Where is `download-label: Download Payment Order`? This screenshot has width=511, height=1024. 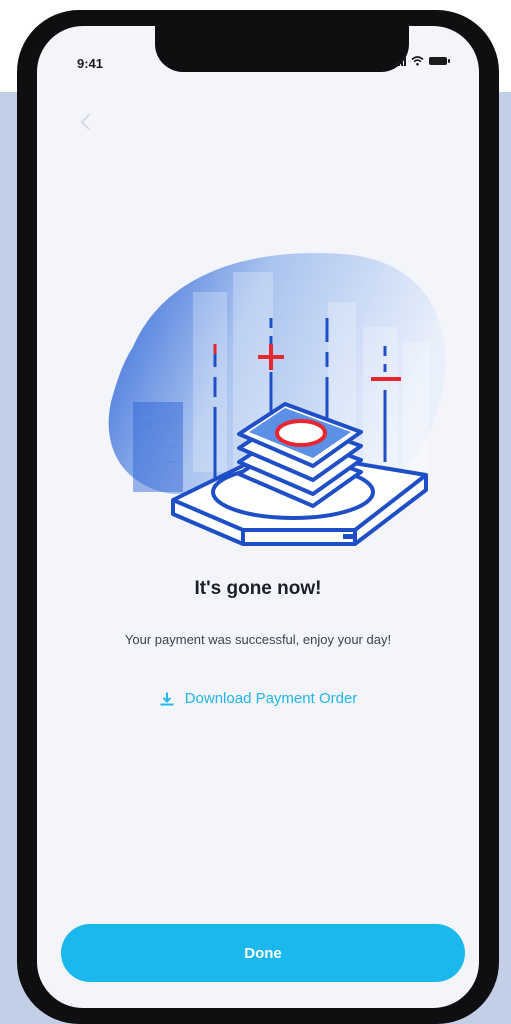 download-label: Download Payment Order is located at coordinates (271, 698).